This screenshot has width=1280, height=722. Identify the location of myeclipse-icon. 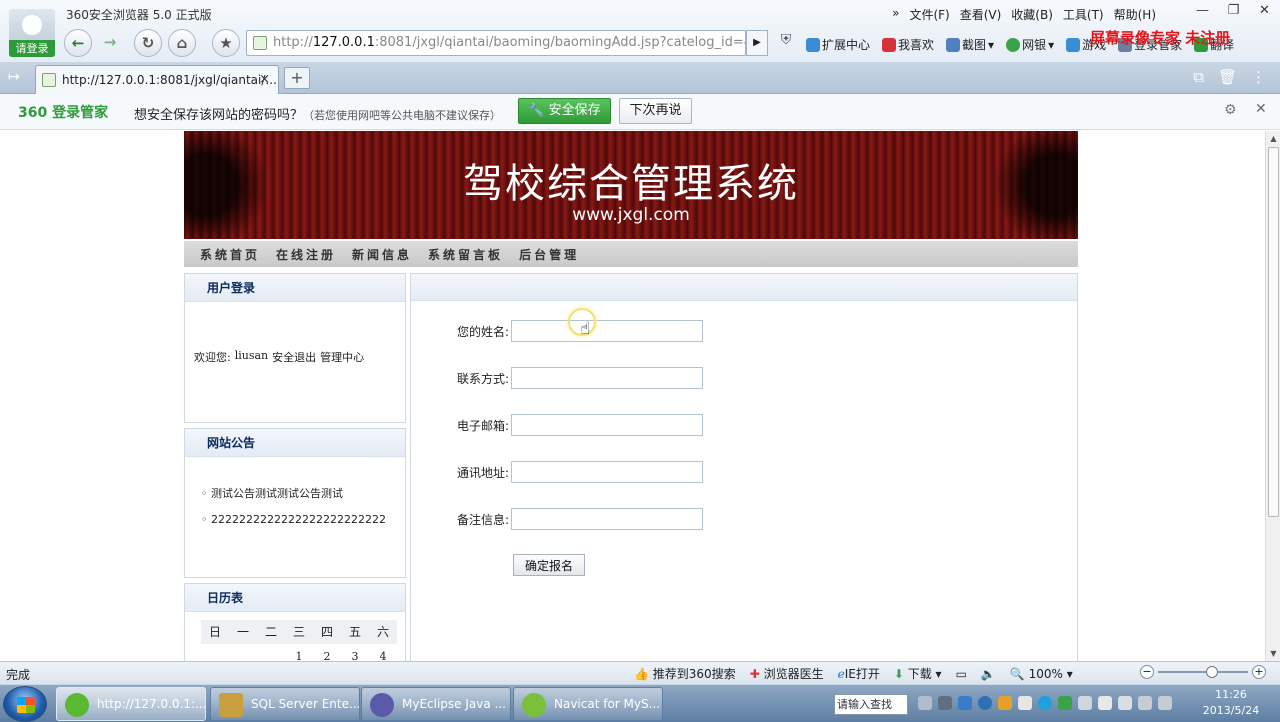
(382, 705).